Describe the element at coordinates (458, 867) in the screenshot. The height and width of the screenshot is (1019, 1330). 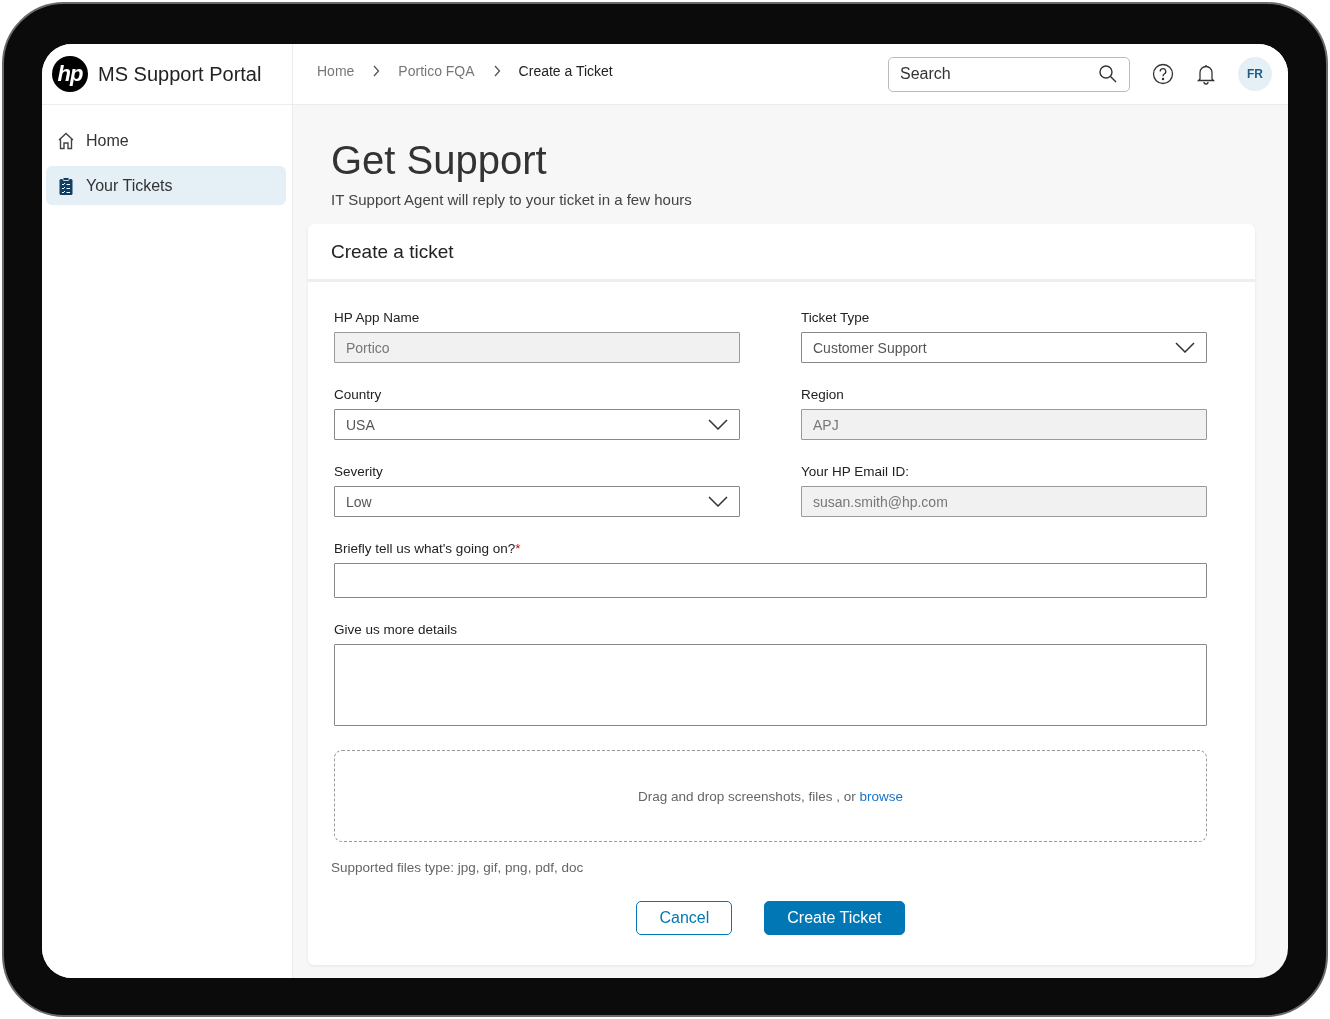
I see `supported-files-note: Supported files type: jpg, gif, png, pdf, doc` at that location.